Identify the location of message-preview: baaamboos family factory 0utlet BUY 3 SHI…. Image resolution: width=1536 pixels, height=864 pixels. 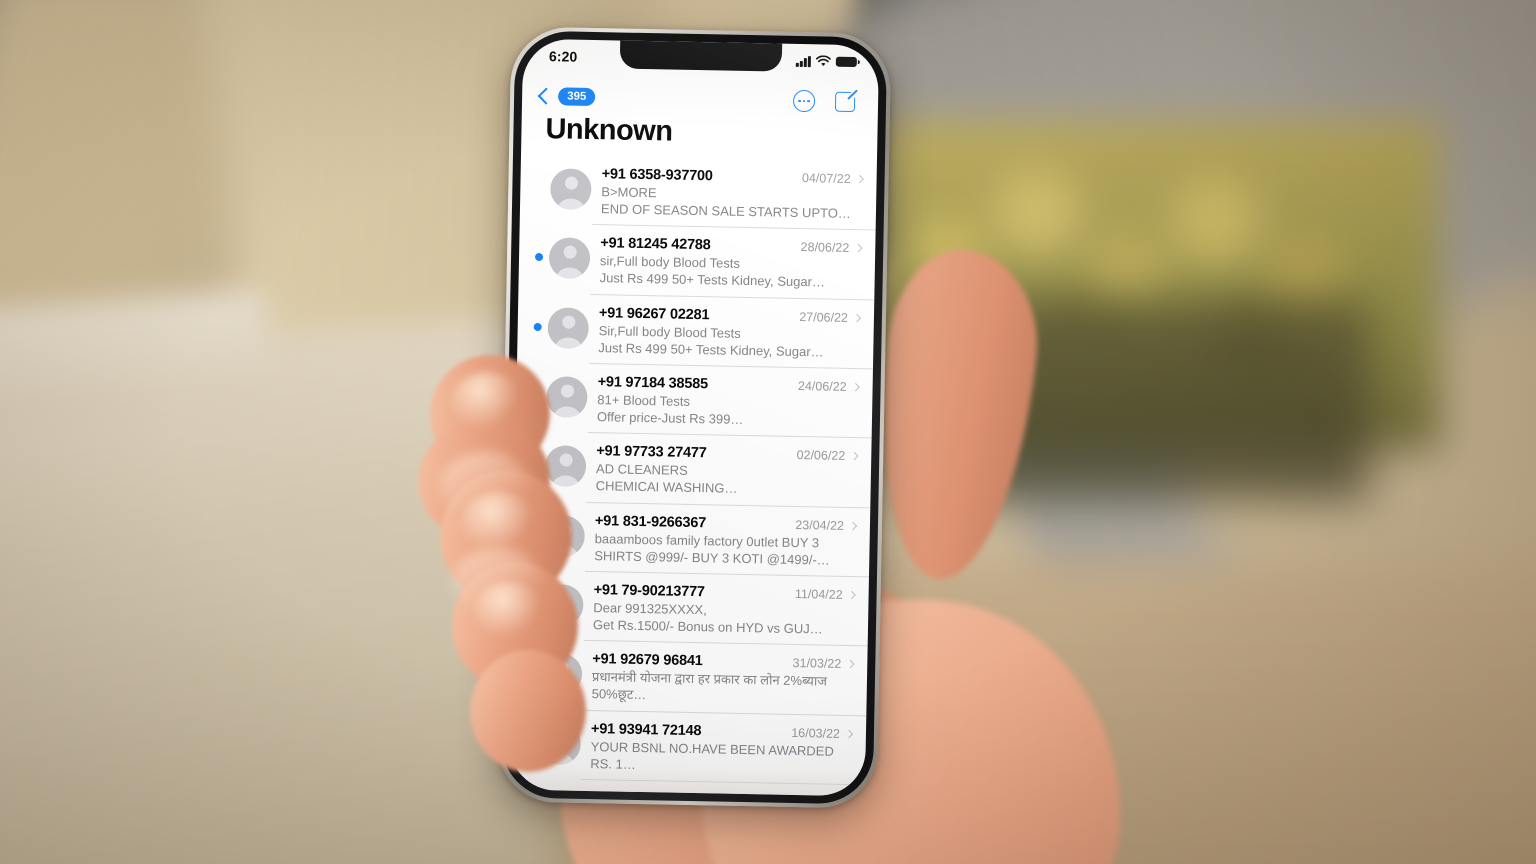
(725, 549).